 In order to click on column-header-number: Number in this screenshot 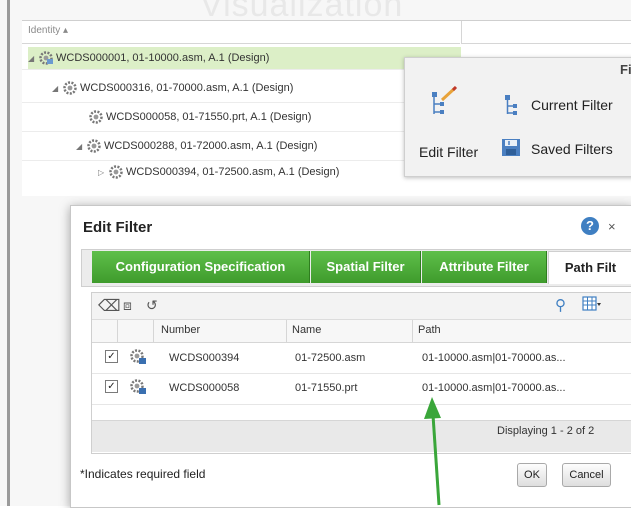, I will do `click(180, 330)`.